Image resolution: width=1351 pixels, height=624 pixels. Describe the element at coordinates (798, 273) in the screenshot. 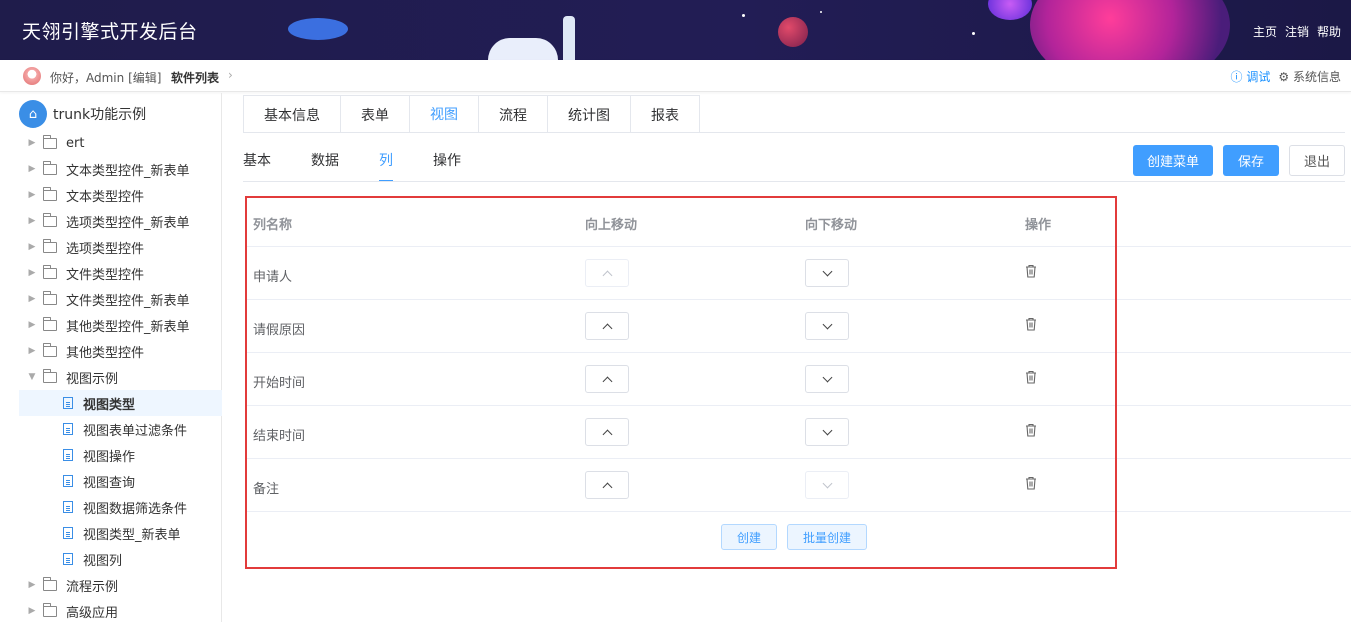

I see `table-row: 申请人` at that location.